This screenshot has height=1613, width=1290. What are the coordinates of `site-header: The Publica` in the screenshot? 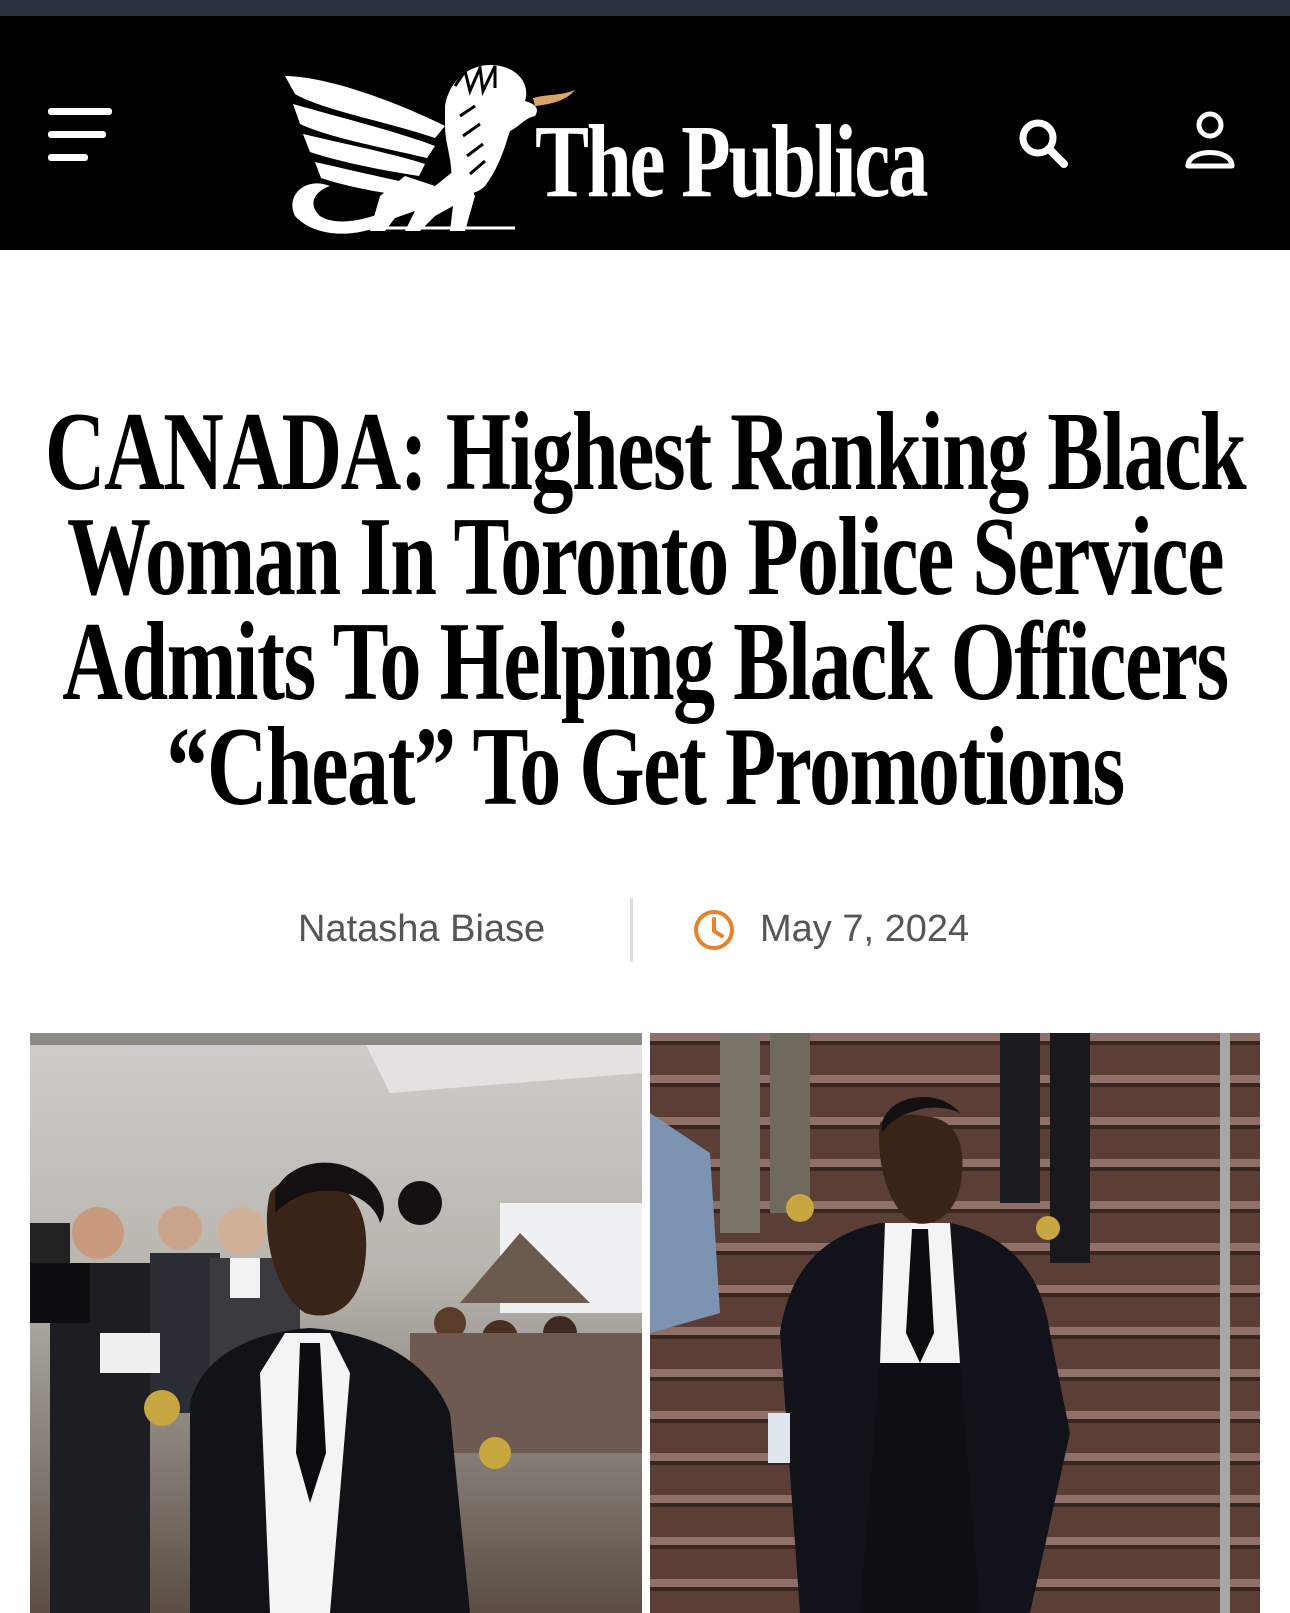 It's located at (645, 133).